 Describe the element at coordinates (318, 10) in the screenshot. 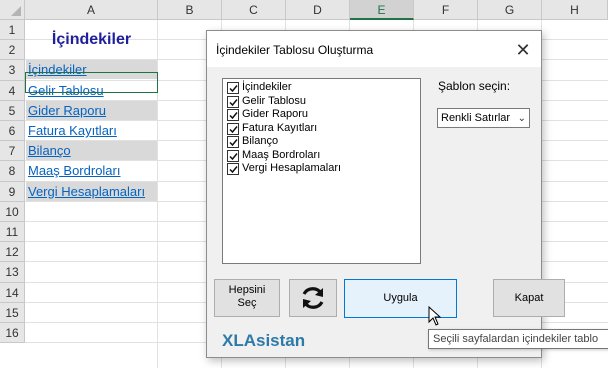

I see `column-header-d: D` at that location.